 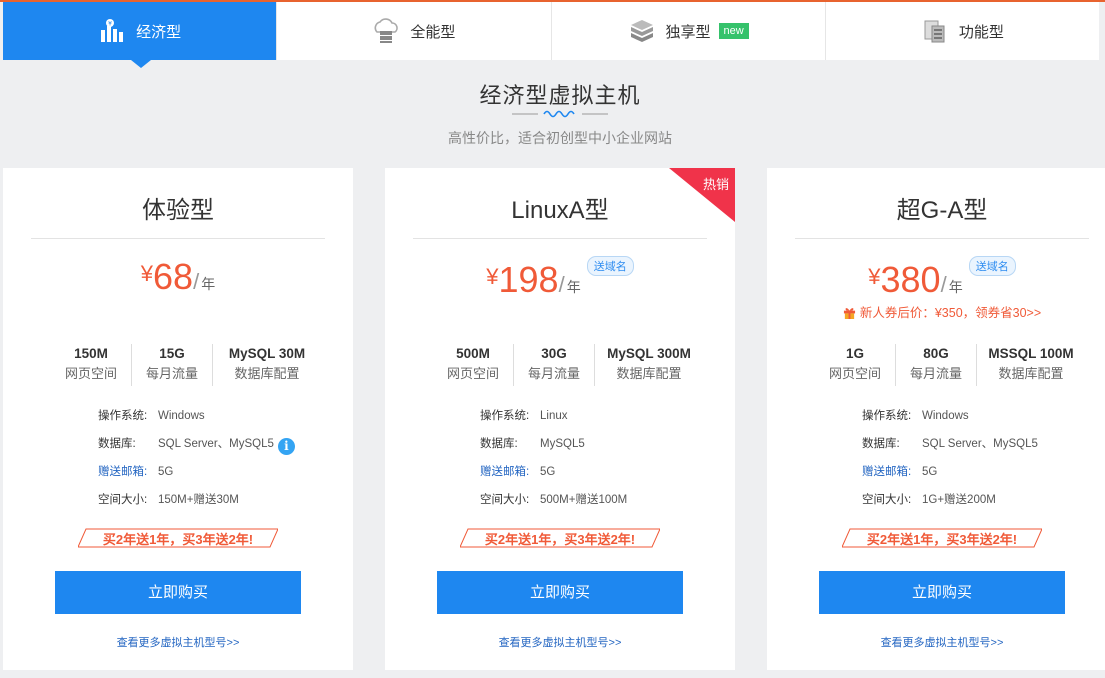 I want to click on detail-row-database: 数据库: SQL Server、MySQL5 i, so click(x=196, y=448).